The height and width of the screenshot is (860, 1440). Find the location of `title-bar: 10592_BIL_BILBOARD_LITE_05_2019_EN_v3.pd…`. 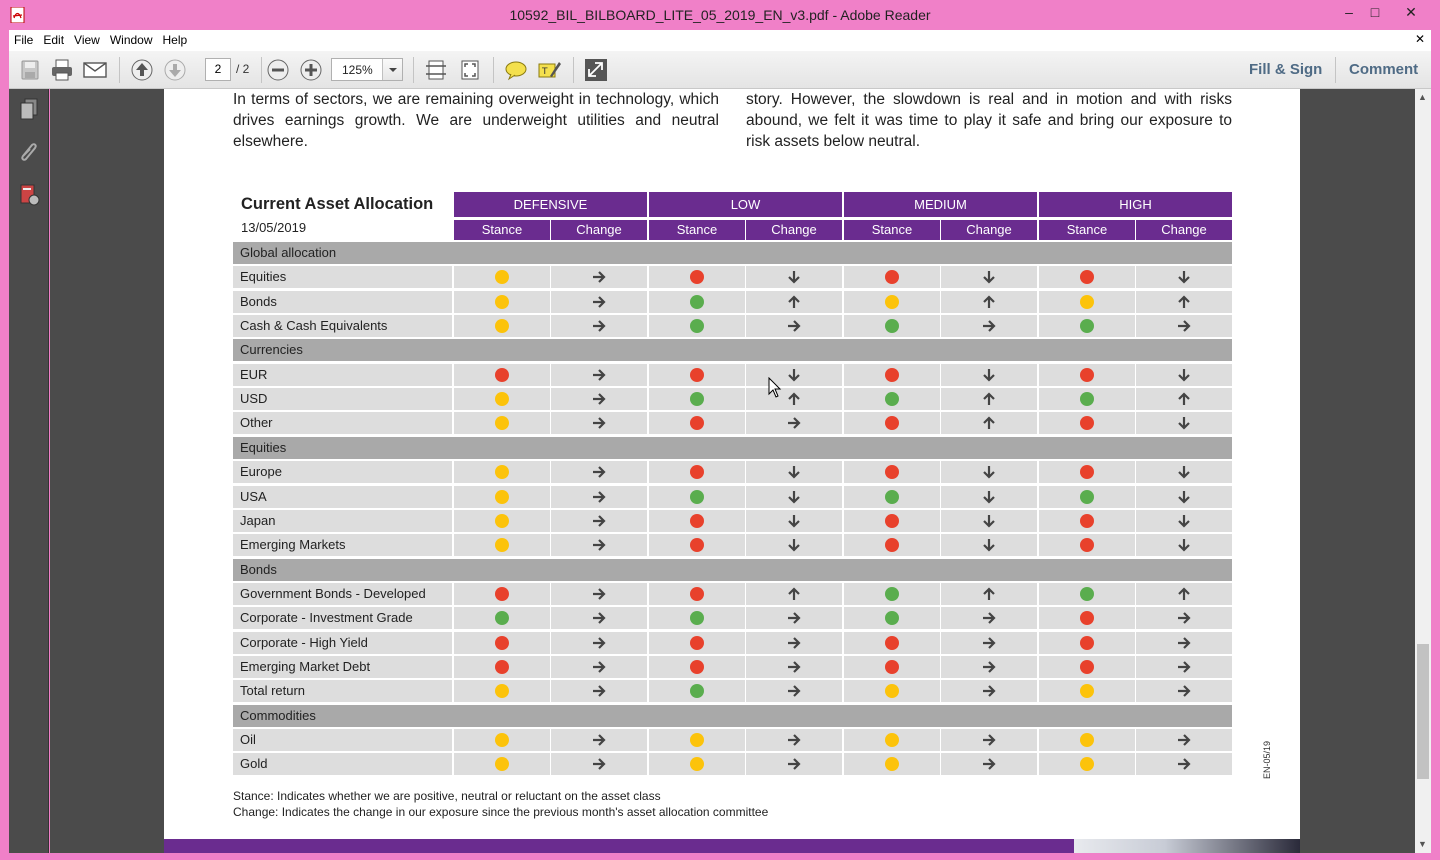

title-bar: 10592_BIL_BILBOARD_LITE_05_2019_EN_v3.pd… is located at coordinates (720, 15).